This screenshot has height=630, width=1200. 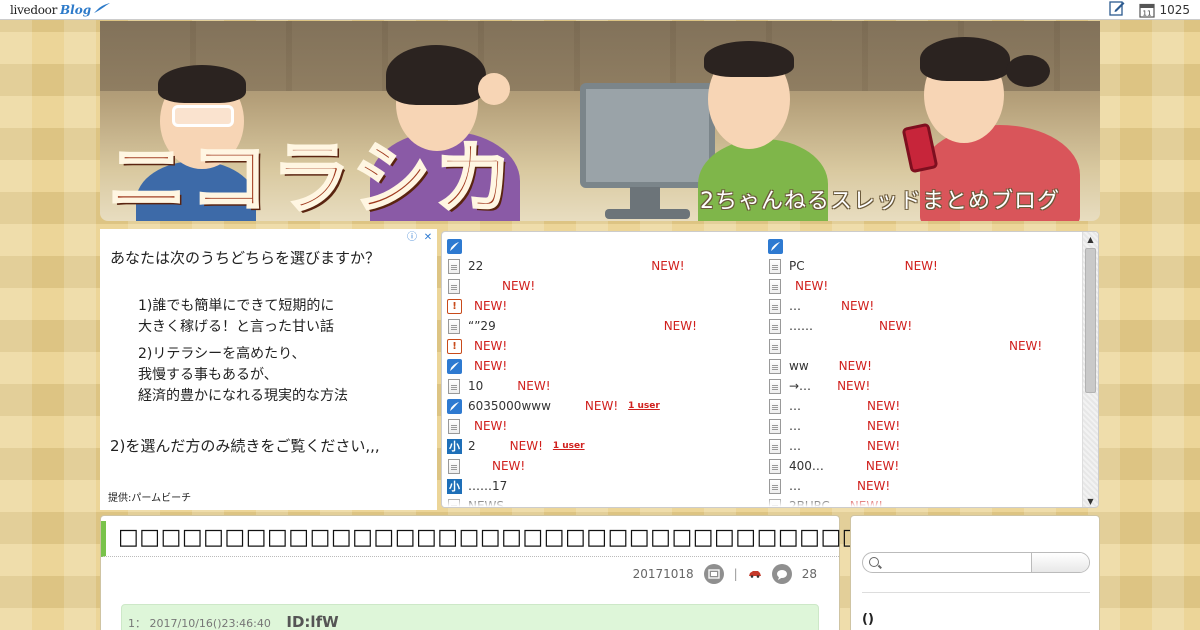 What do you see at coordinates (923, 326) in the screenshot?
I see `link-item: …… NEW!` at bounding box center [923, 326].